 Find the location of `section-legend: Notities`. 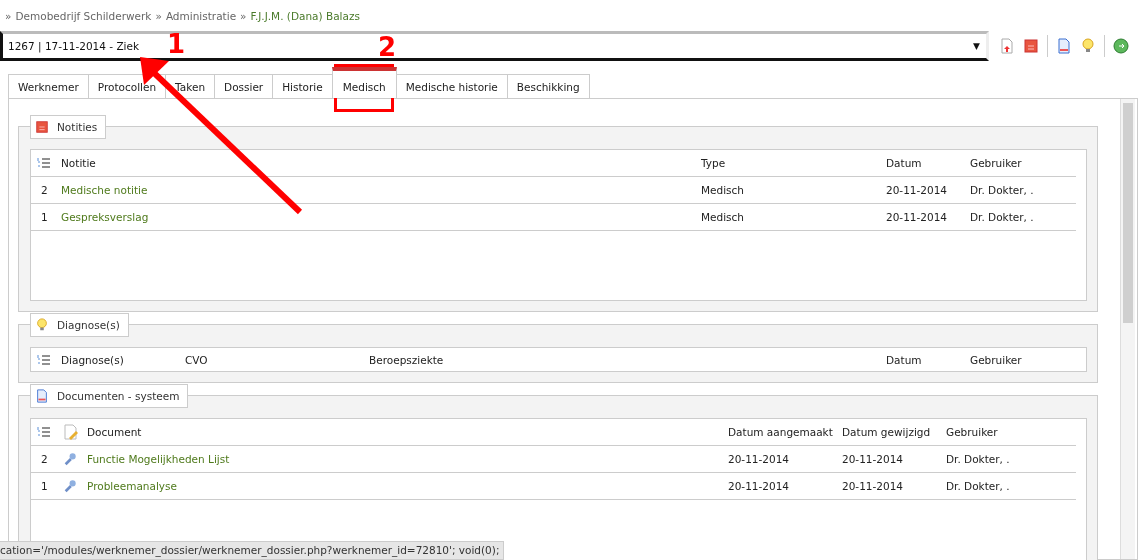

section-legend: Notities is located at coordinates (68, 127).